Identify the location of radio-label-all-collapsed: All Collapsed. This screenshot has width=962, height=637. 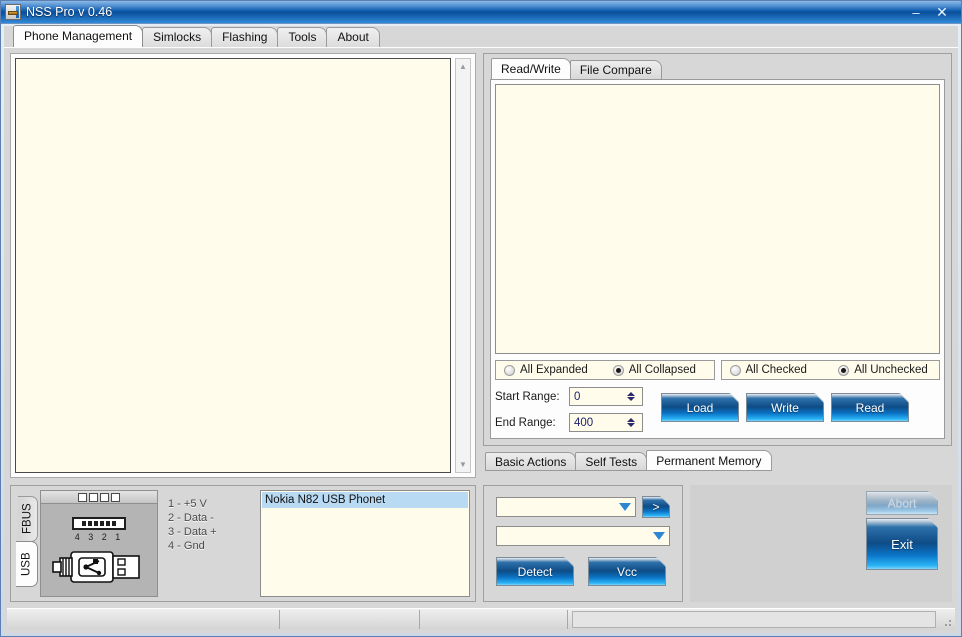
(662, 370).